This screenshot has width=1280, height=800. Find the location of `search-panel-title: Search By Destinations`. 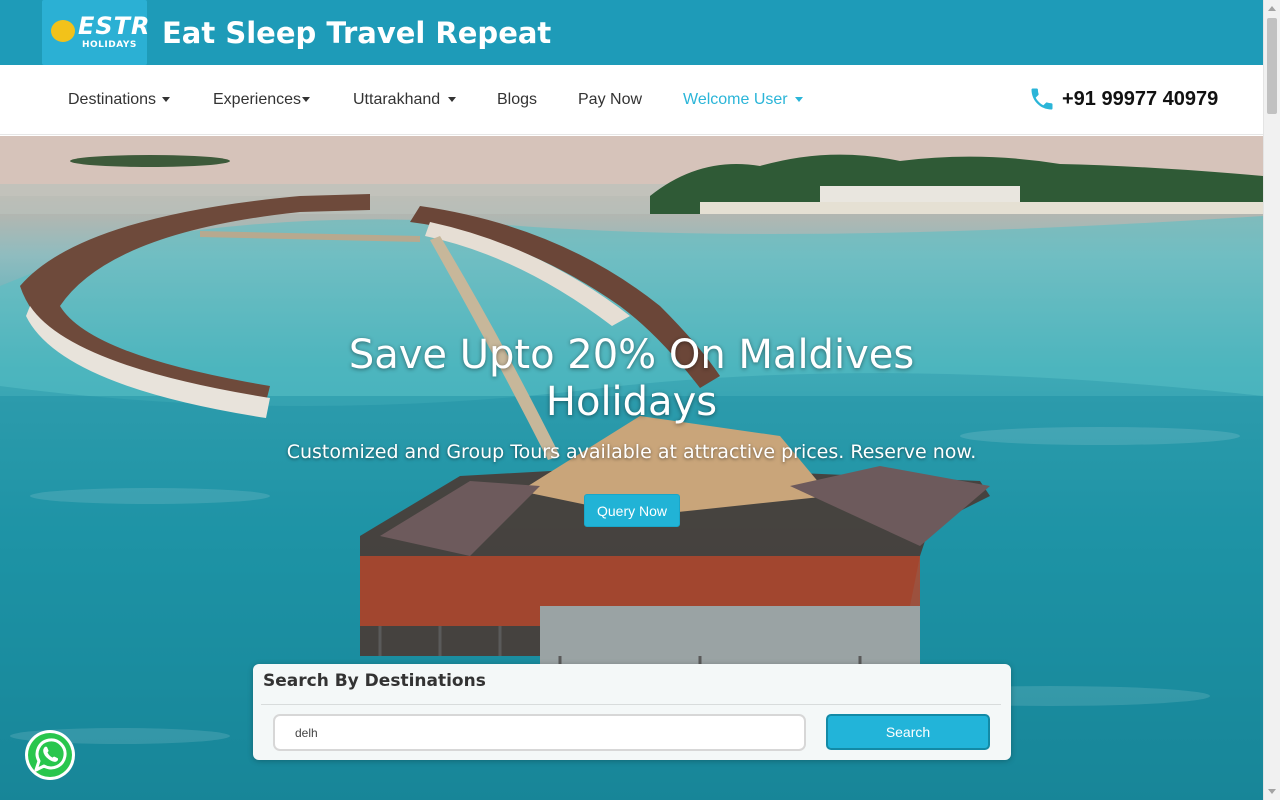

search-panel-title: Search By Destinations is located at coordinates (374, 681).